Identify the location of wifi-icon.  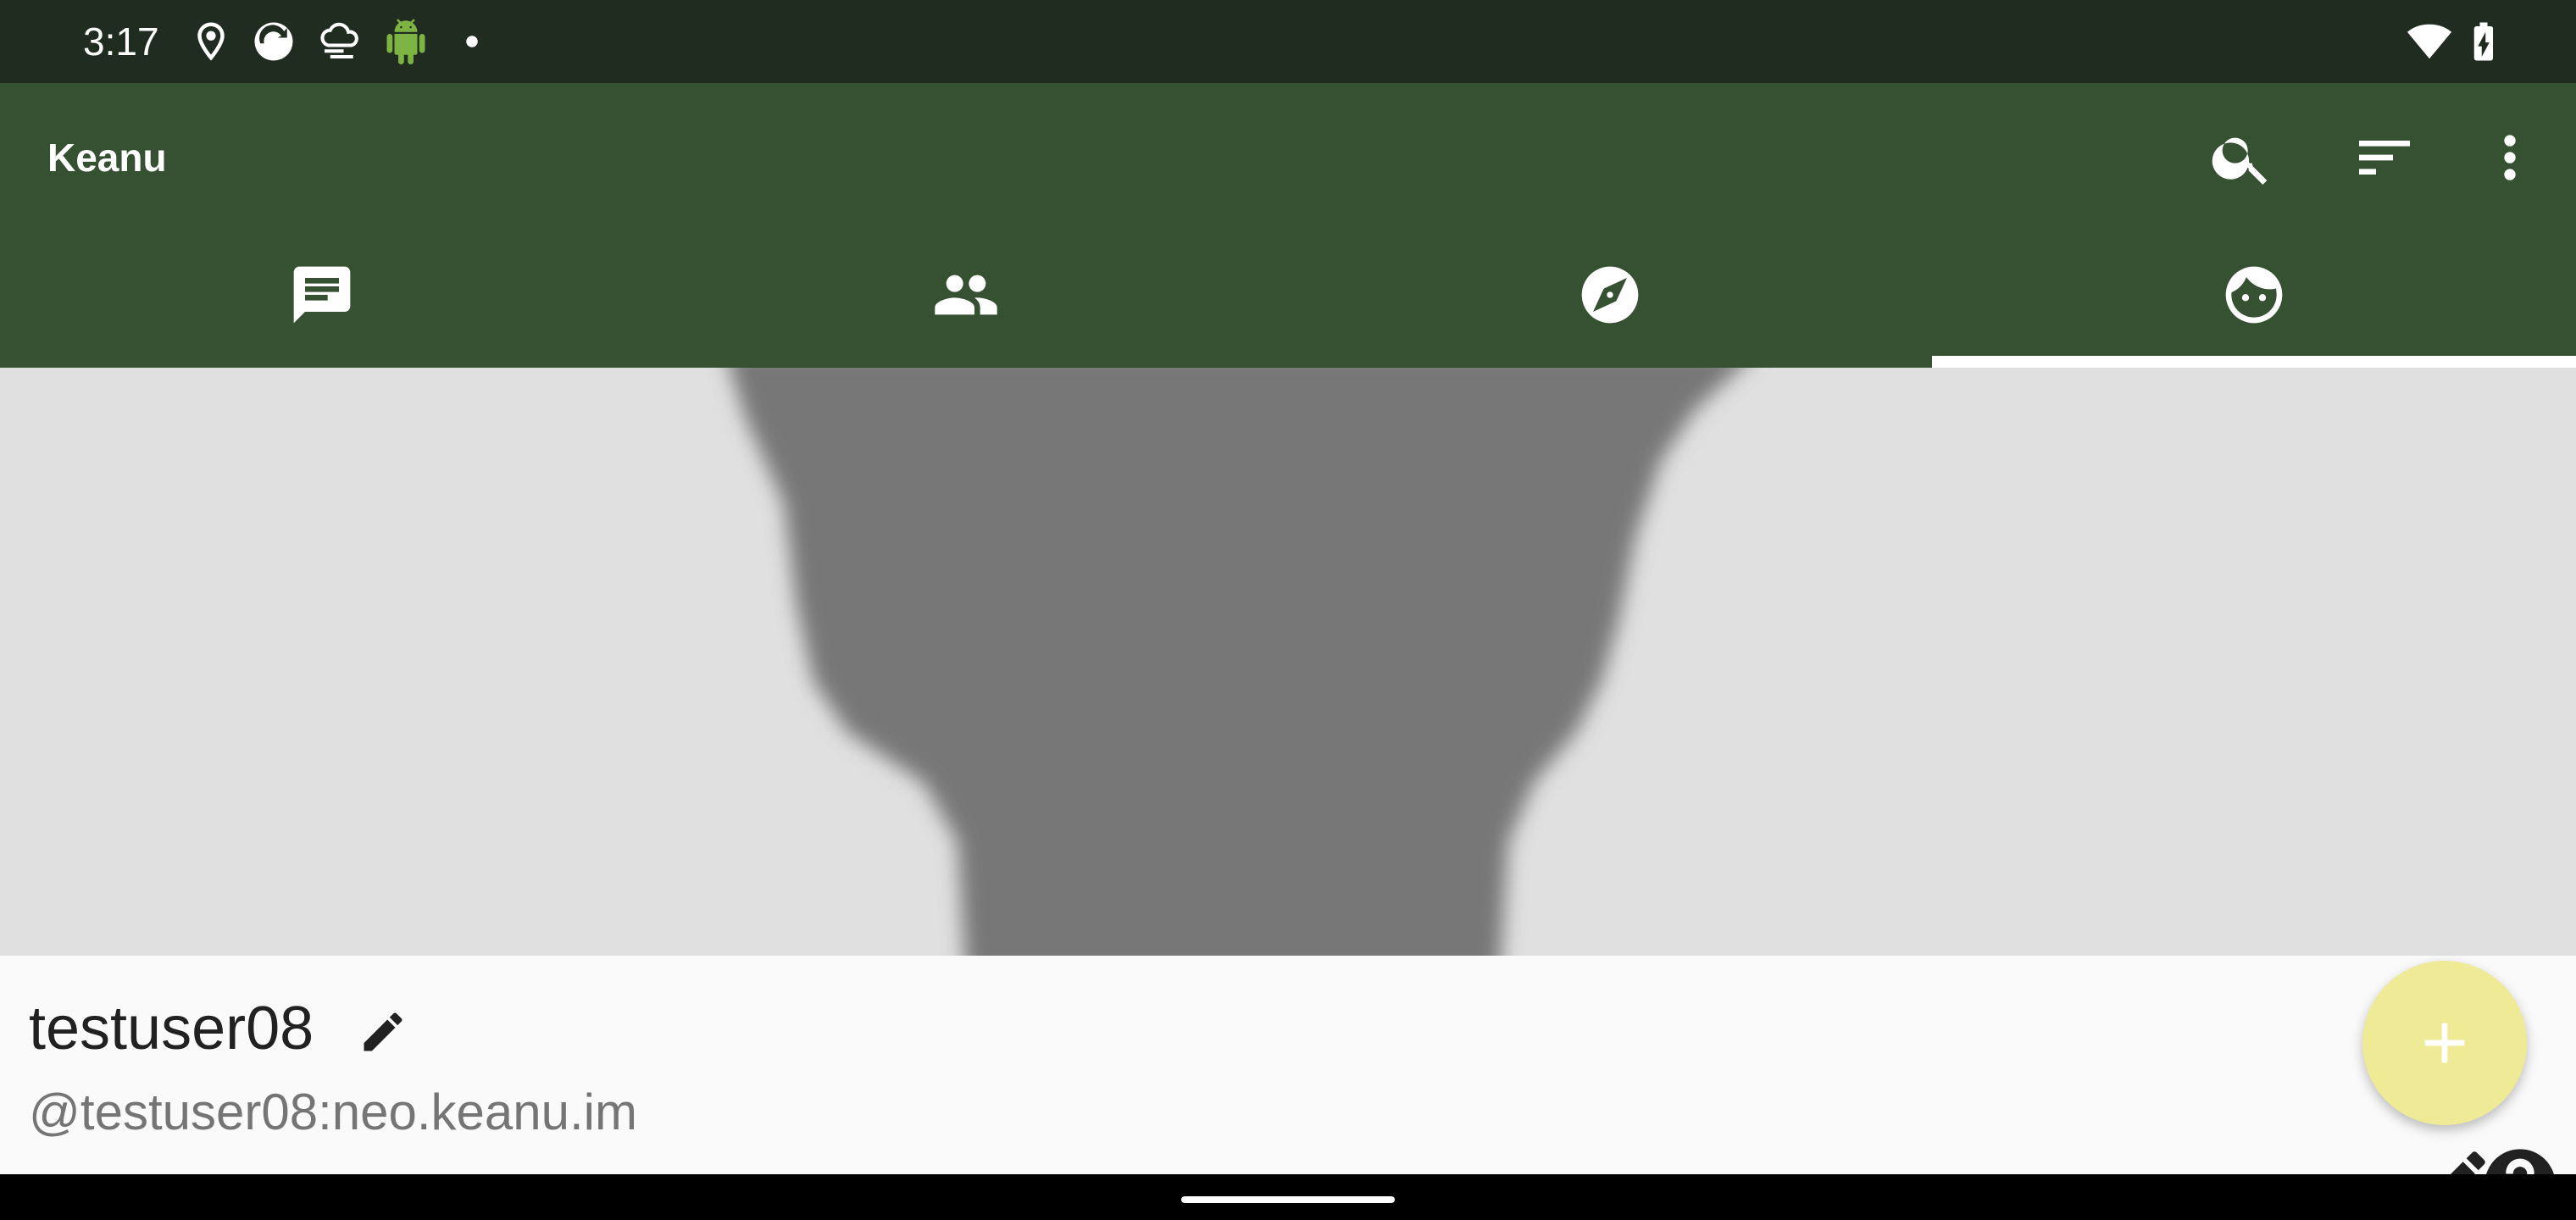
(2429, 41).